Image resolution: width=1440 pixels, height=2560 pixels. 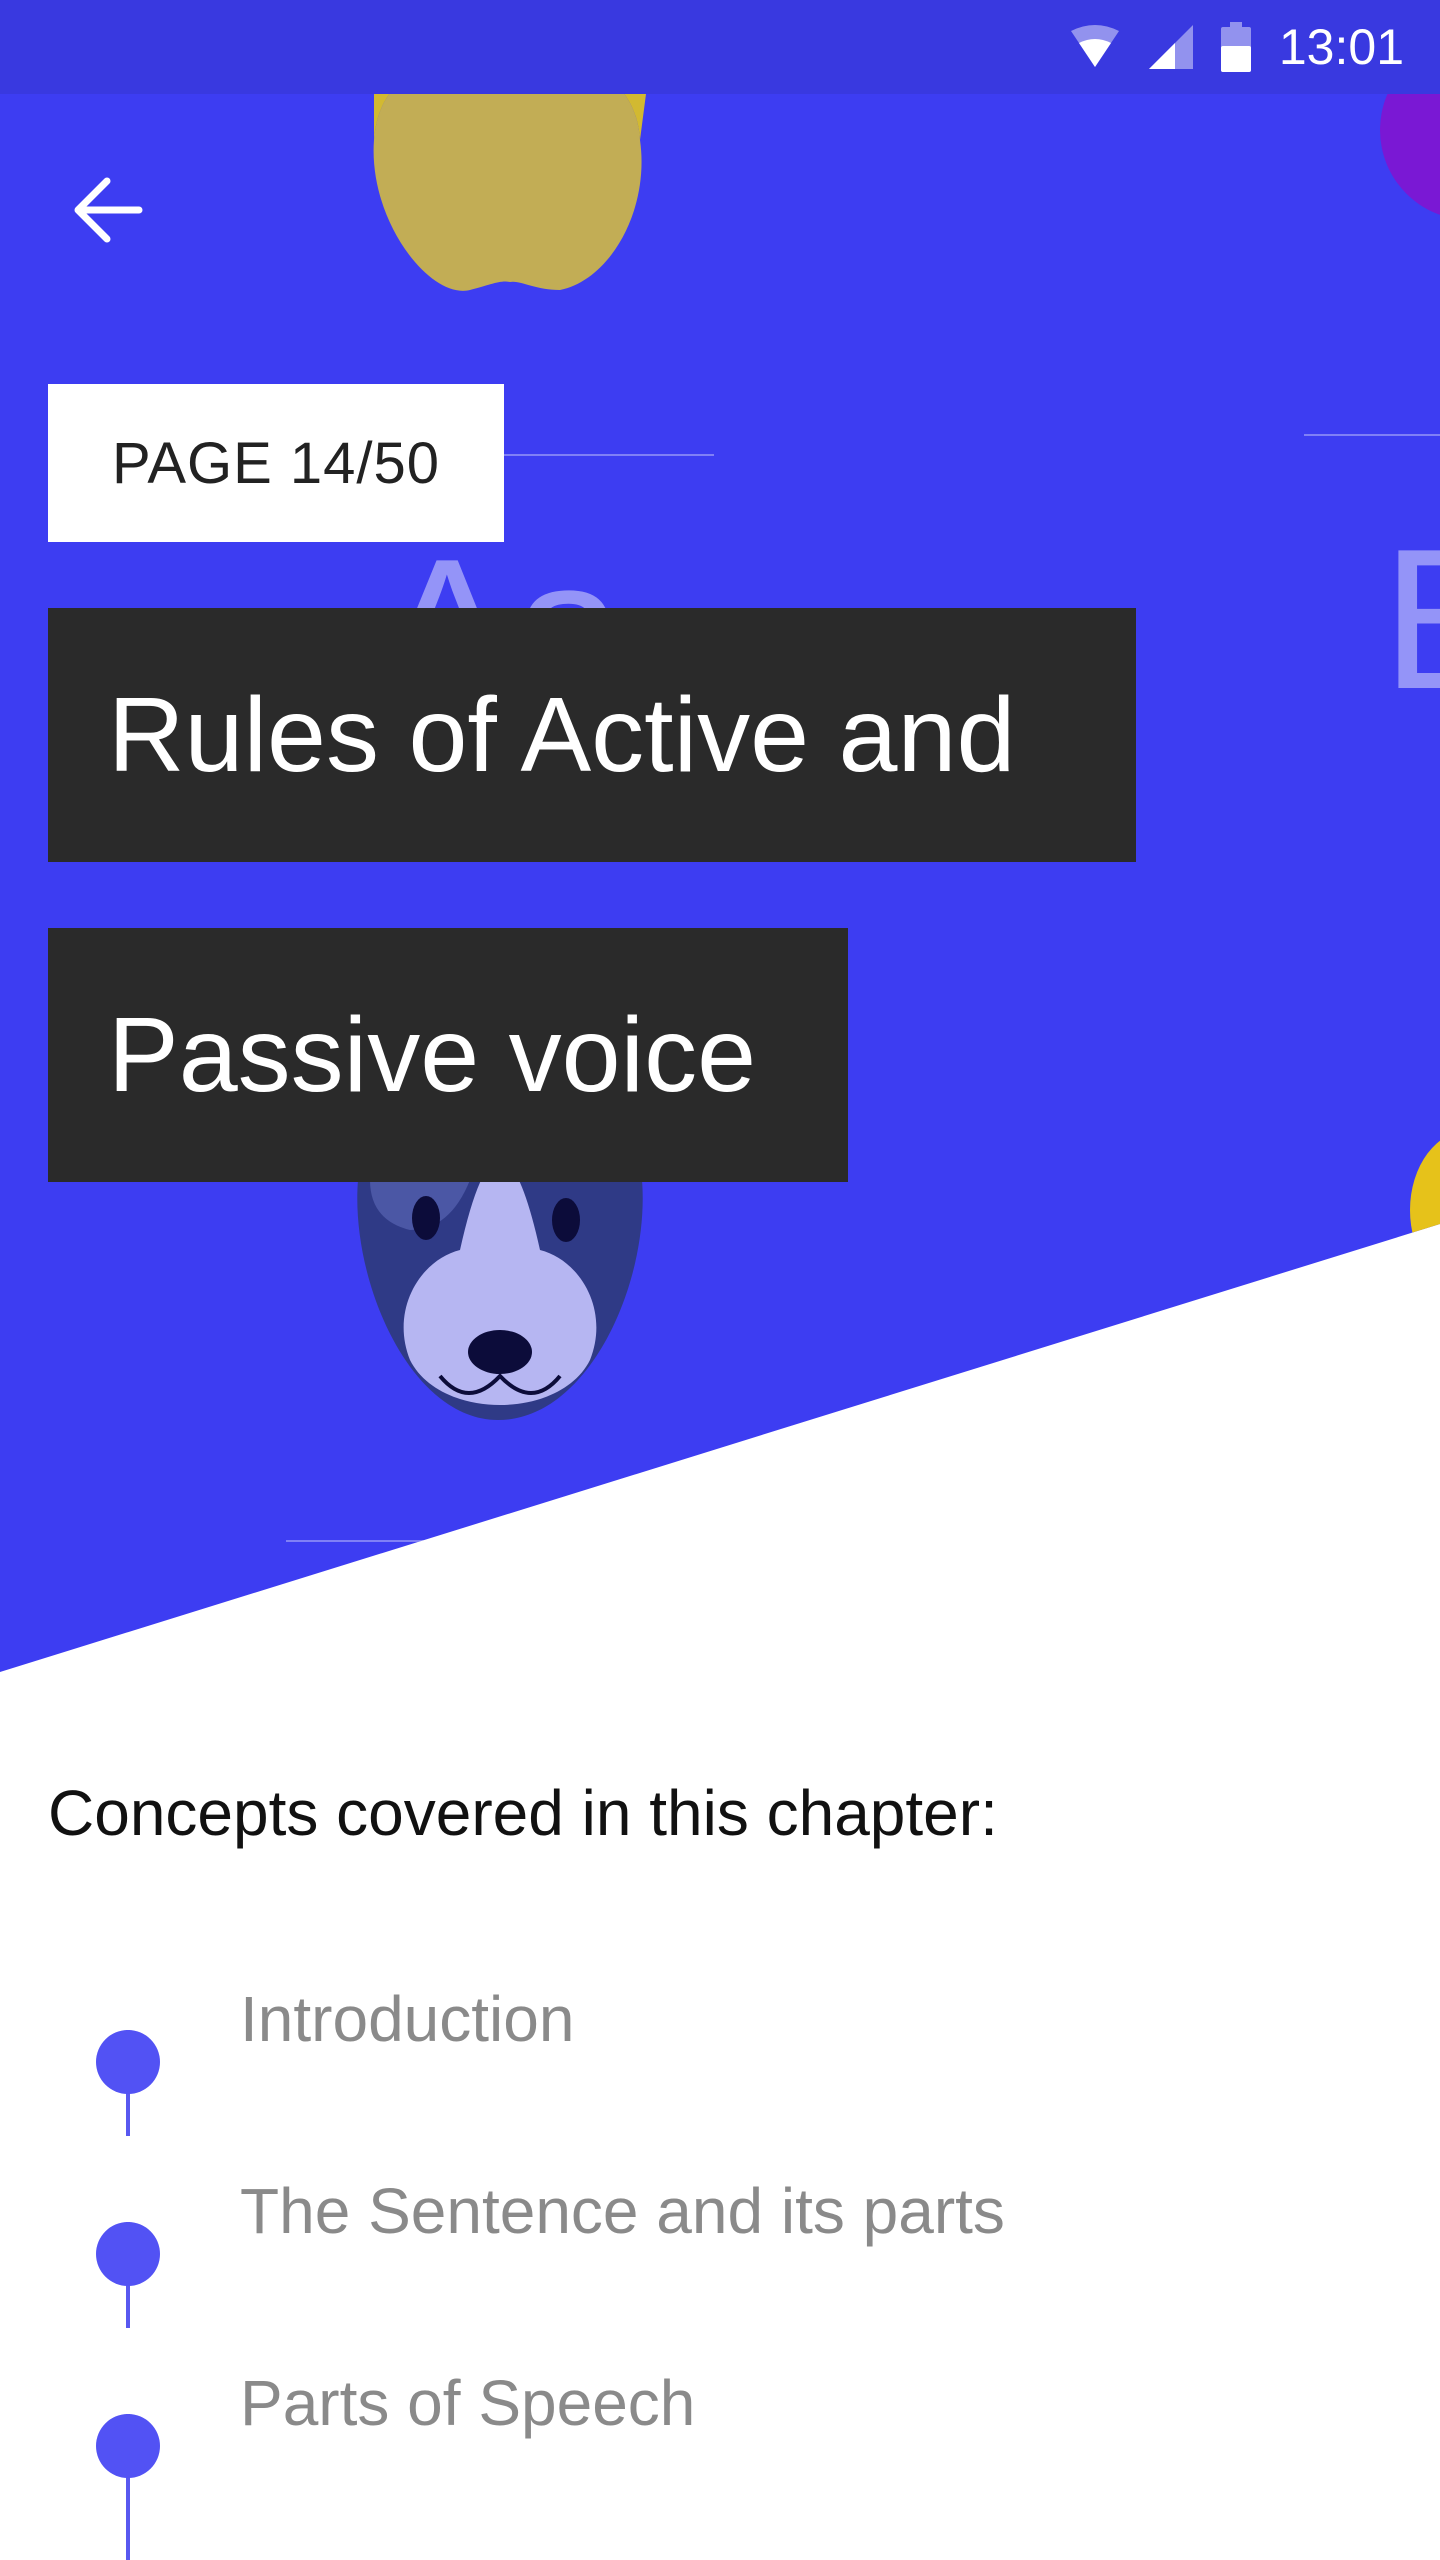 I want to click on concepts-heading: Concepts covered in this chapter:, so click(x=523, y=1813).